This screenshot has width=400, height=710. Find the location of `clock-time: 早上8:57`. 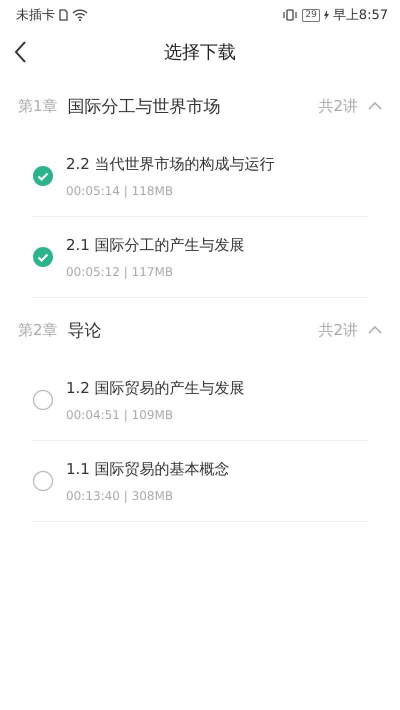

clock-time: 早上8:57 is located at coordinates (360, 15).